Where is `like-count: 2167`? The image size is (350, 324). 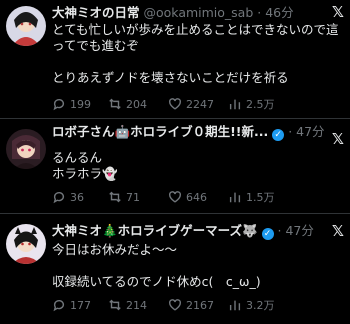
like-count: 2167 is located at coordinates (200, 305).